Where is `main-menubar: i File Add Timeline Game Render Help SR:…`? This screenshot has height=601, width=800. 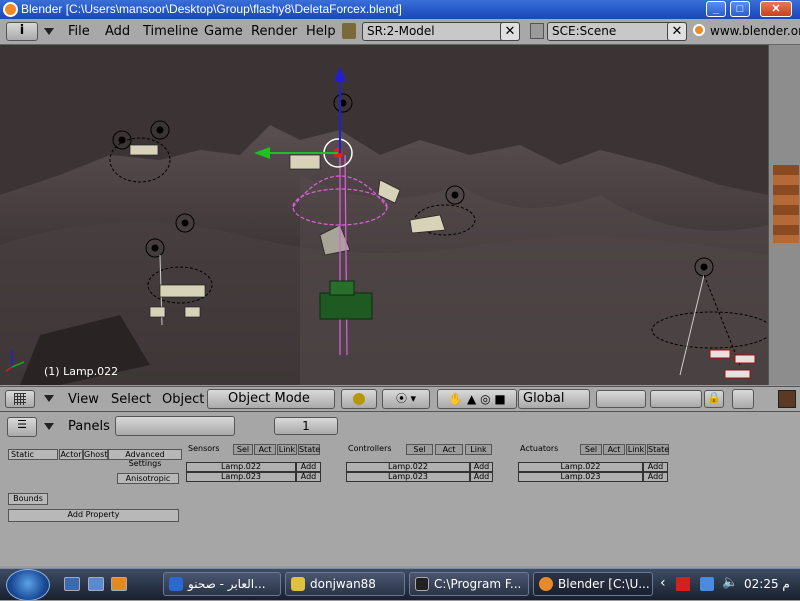
main-menubar: i File Add Timeline Game Render Help SR:… is located at coordinates (400, 32).